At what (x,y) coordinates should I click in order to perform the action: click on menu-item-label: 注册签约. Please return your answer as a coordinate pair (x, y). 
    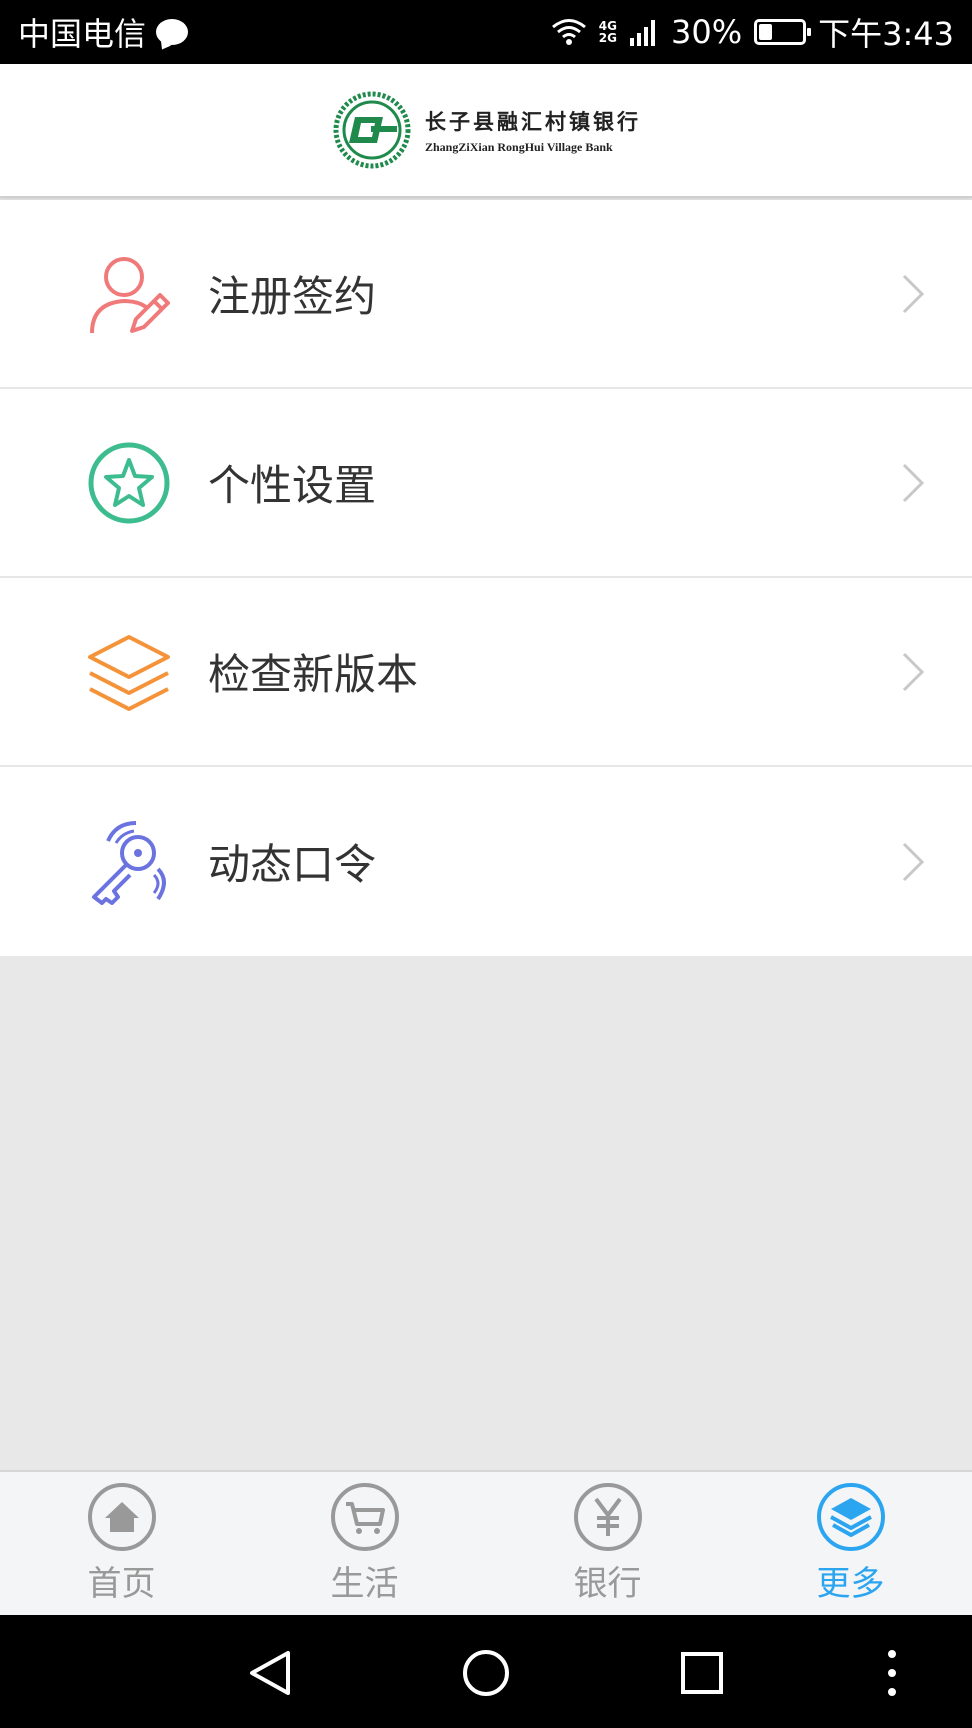
    Looking at the image, I should click on (292, 296).